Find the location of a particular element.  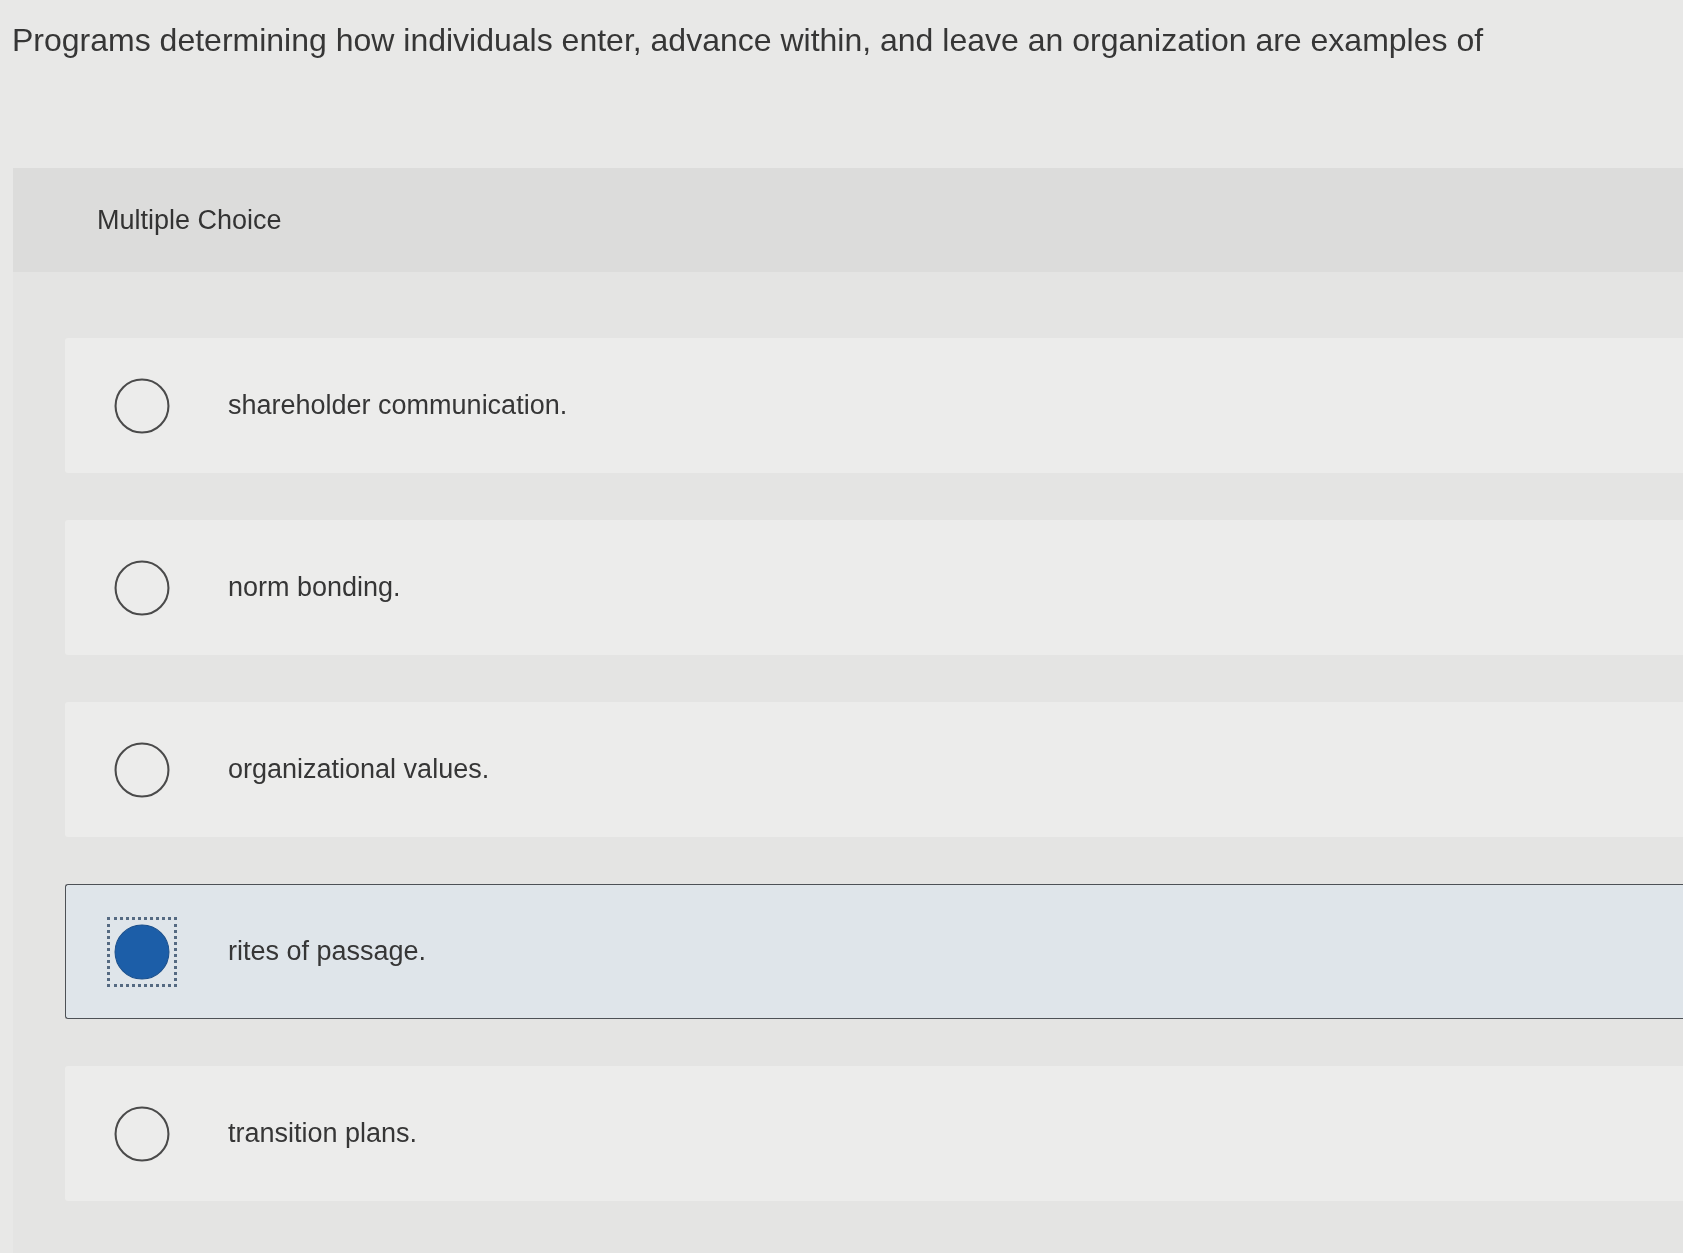

option-label: rites of passage. is located at coordinates (327, 952).